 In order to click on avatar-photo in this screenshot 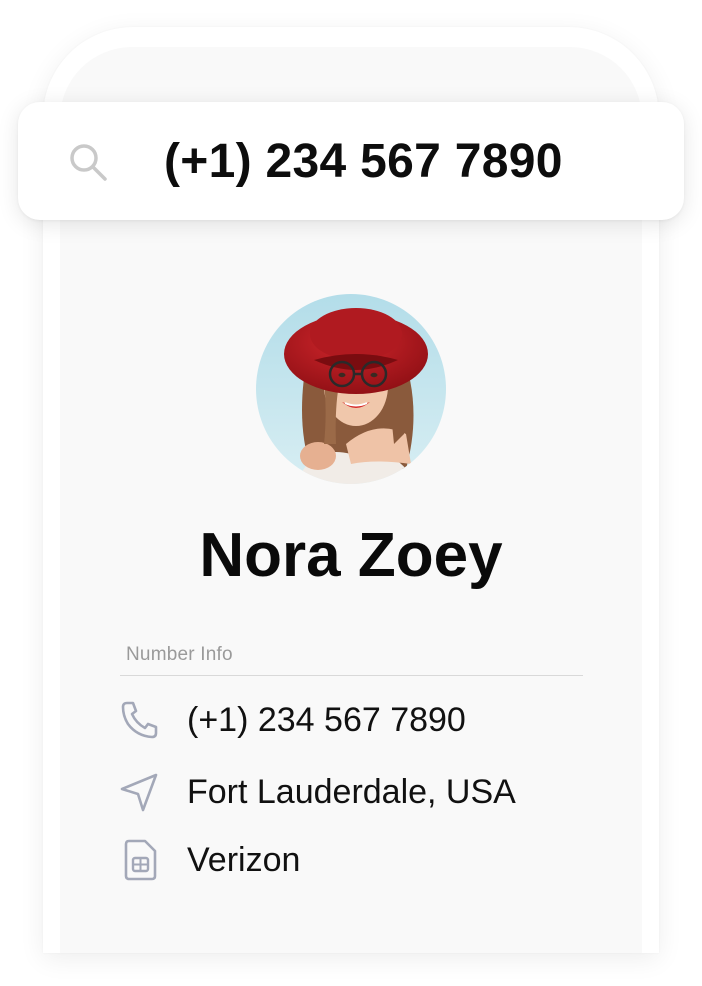, I will do `click(351, 389)`.